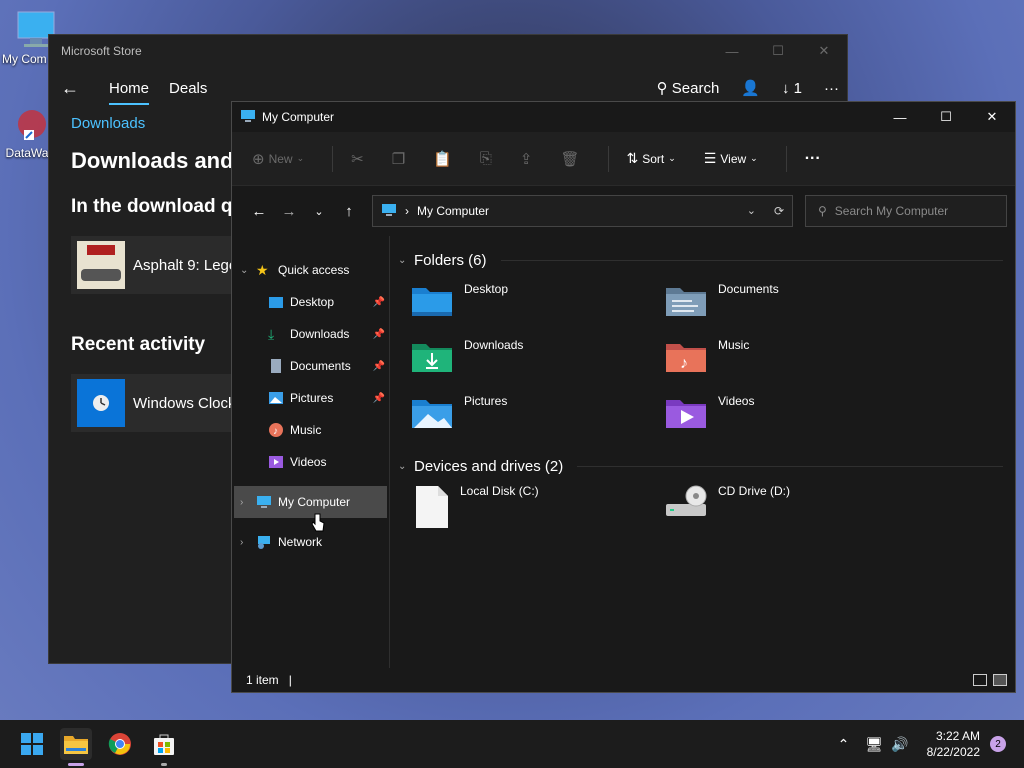 Image resolution: width=1024 pixels, height=768 pixels. I want to click on folder-label: Downloads, so click(494, 345).